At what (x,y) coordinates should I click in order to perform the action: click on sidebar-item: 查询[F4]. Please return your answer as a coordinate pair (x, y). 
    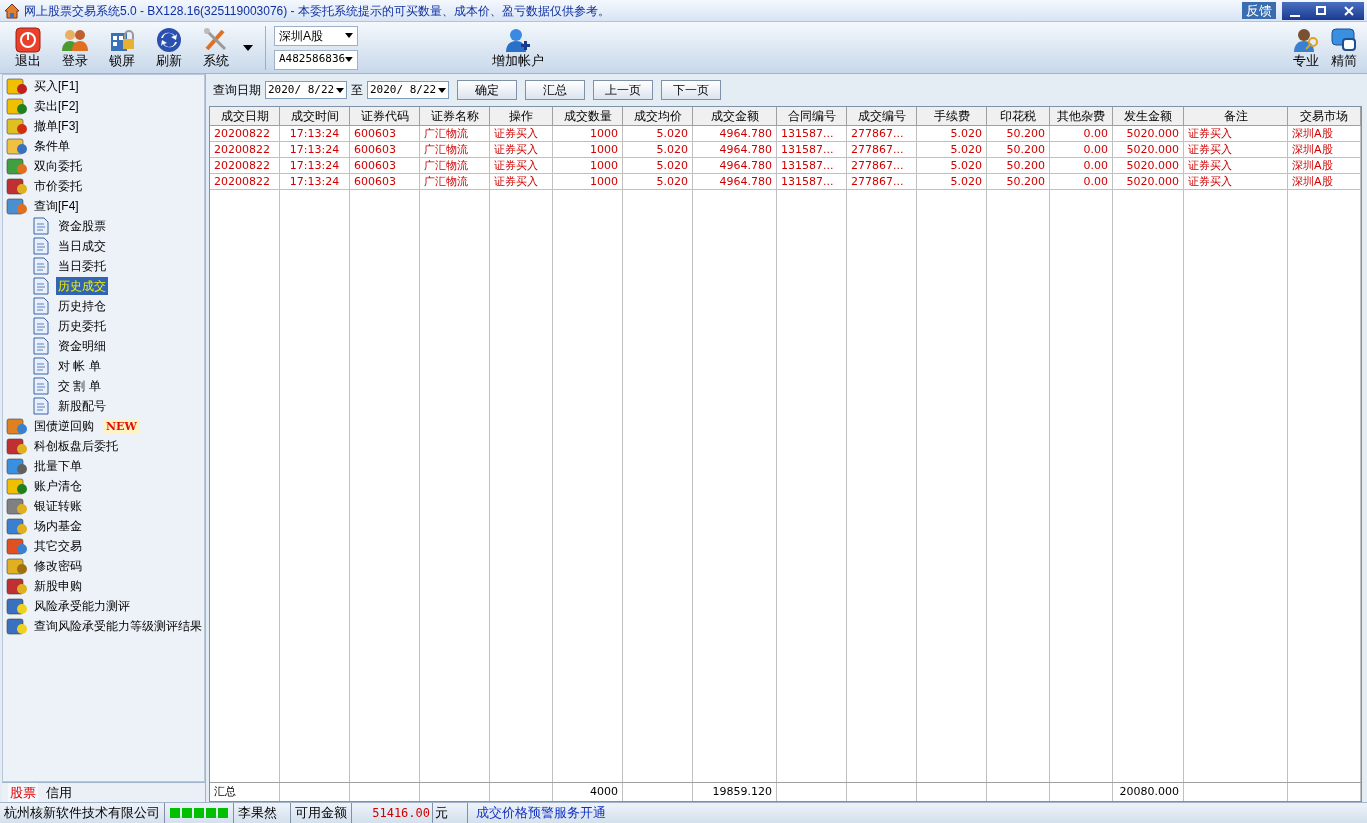
    Looking at the image, I should click on (56, 206).